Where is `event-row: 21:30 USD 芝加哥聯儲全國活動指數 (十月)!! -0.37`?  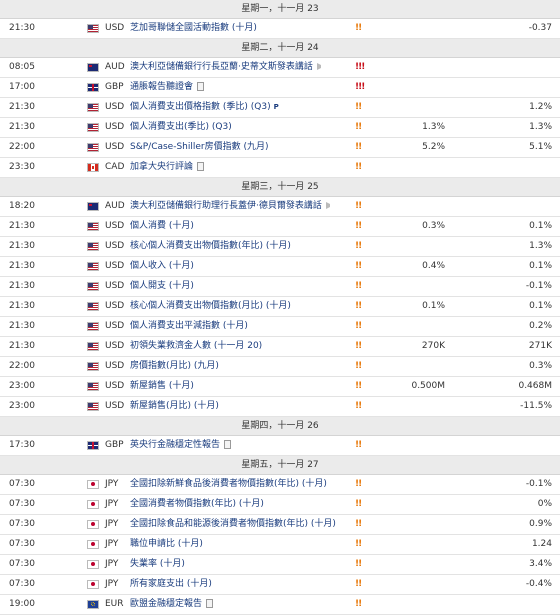 event-row: 21:30 USD 芝加哥聯儲全國活動指數 (十月)!! -0.37 is located at coordinates (280, 29).